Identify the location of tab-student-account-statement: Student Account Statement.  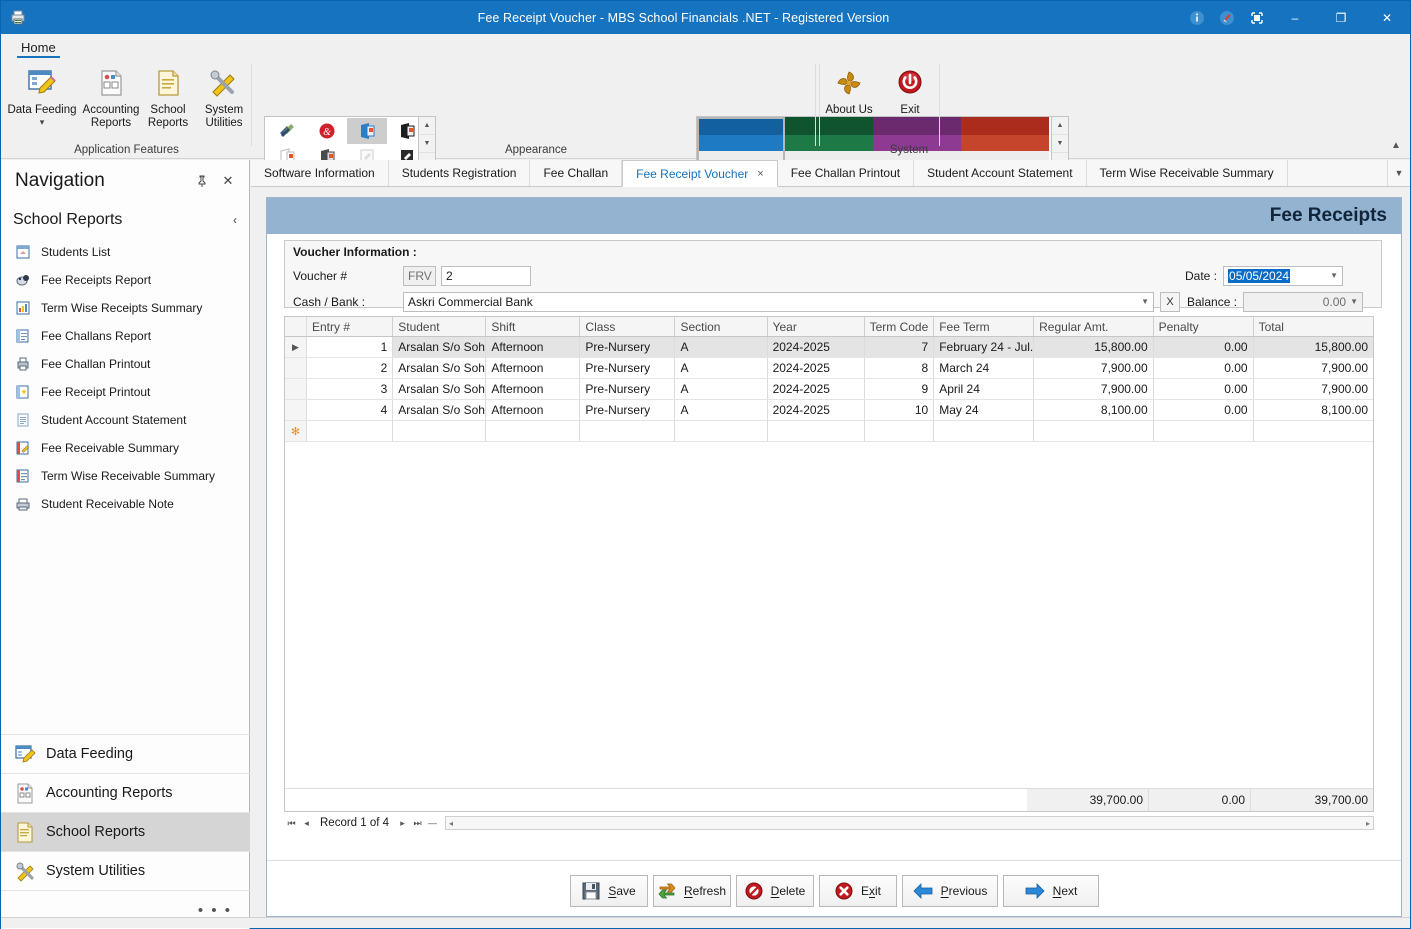
(1000, 173).